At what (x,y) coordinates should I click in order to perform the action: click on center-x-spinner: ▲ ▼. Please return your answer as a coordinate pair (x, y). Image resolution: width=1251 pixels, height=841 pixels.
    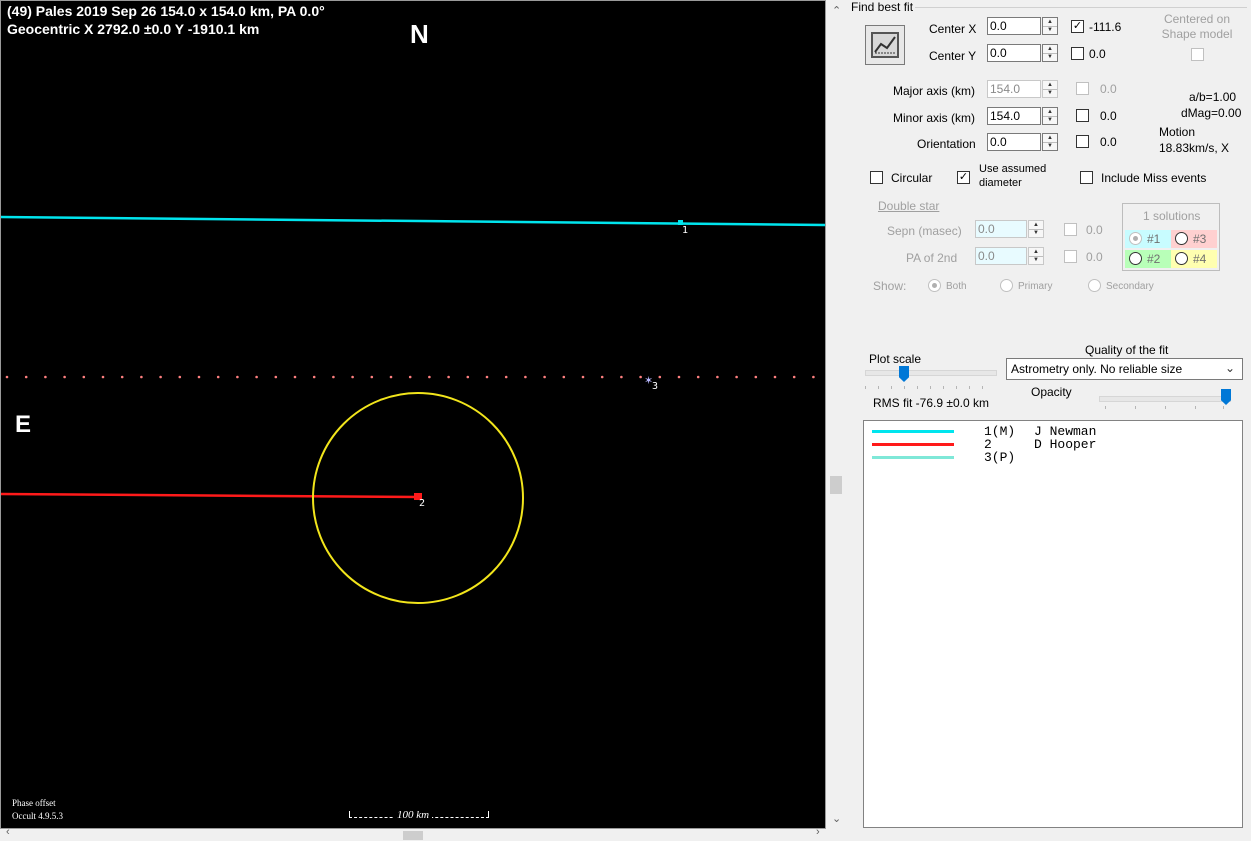
    Looking at the image, I should click on (1050, 26).